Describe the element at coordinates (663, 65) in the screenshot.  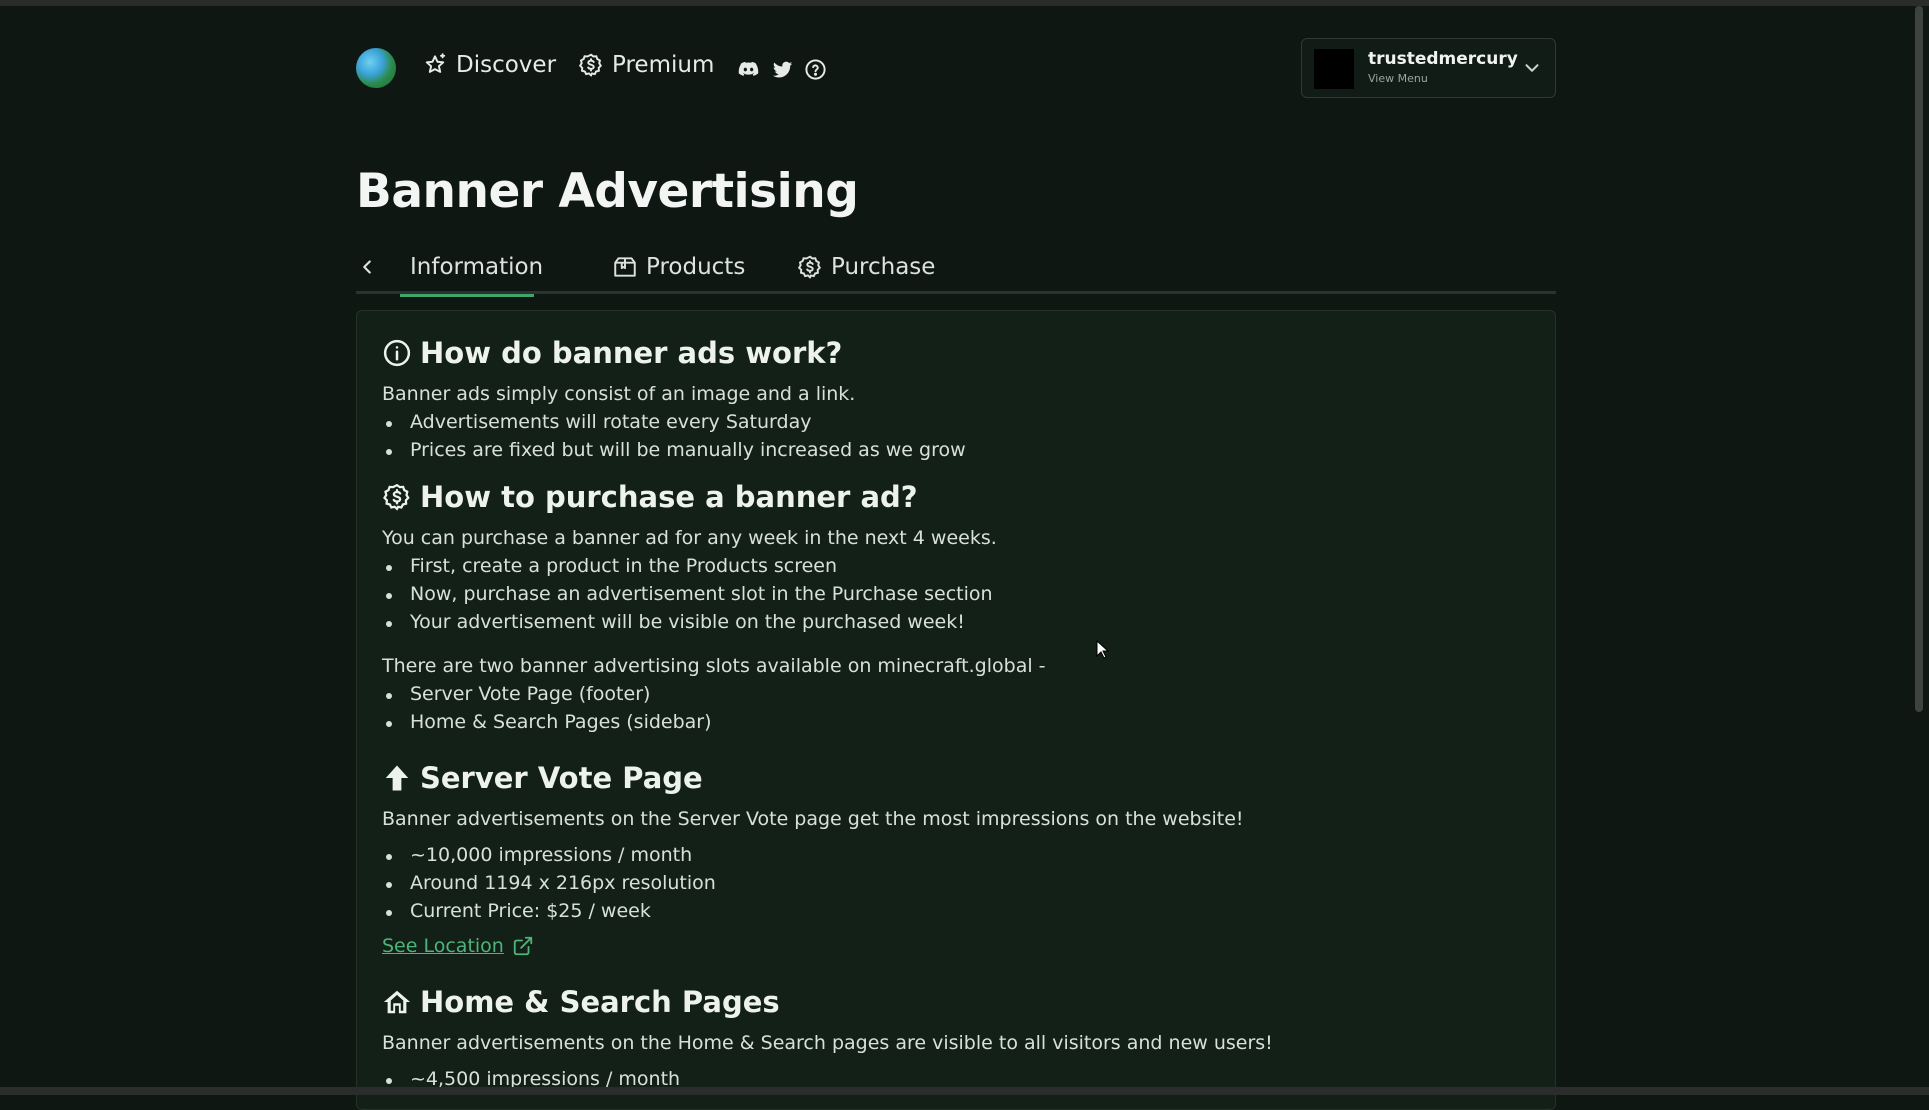
I see `nav-premium-label: Premium` at that location.